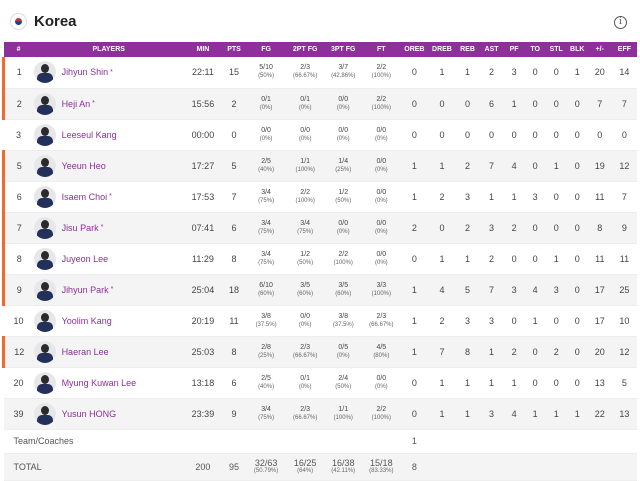 This screenshot has width=640, height=481. What do you see at coordinates (19, 49) in the screenshot?
I see `column-header: #` at bounding box center [19, 49].